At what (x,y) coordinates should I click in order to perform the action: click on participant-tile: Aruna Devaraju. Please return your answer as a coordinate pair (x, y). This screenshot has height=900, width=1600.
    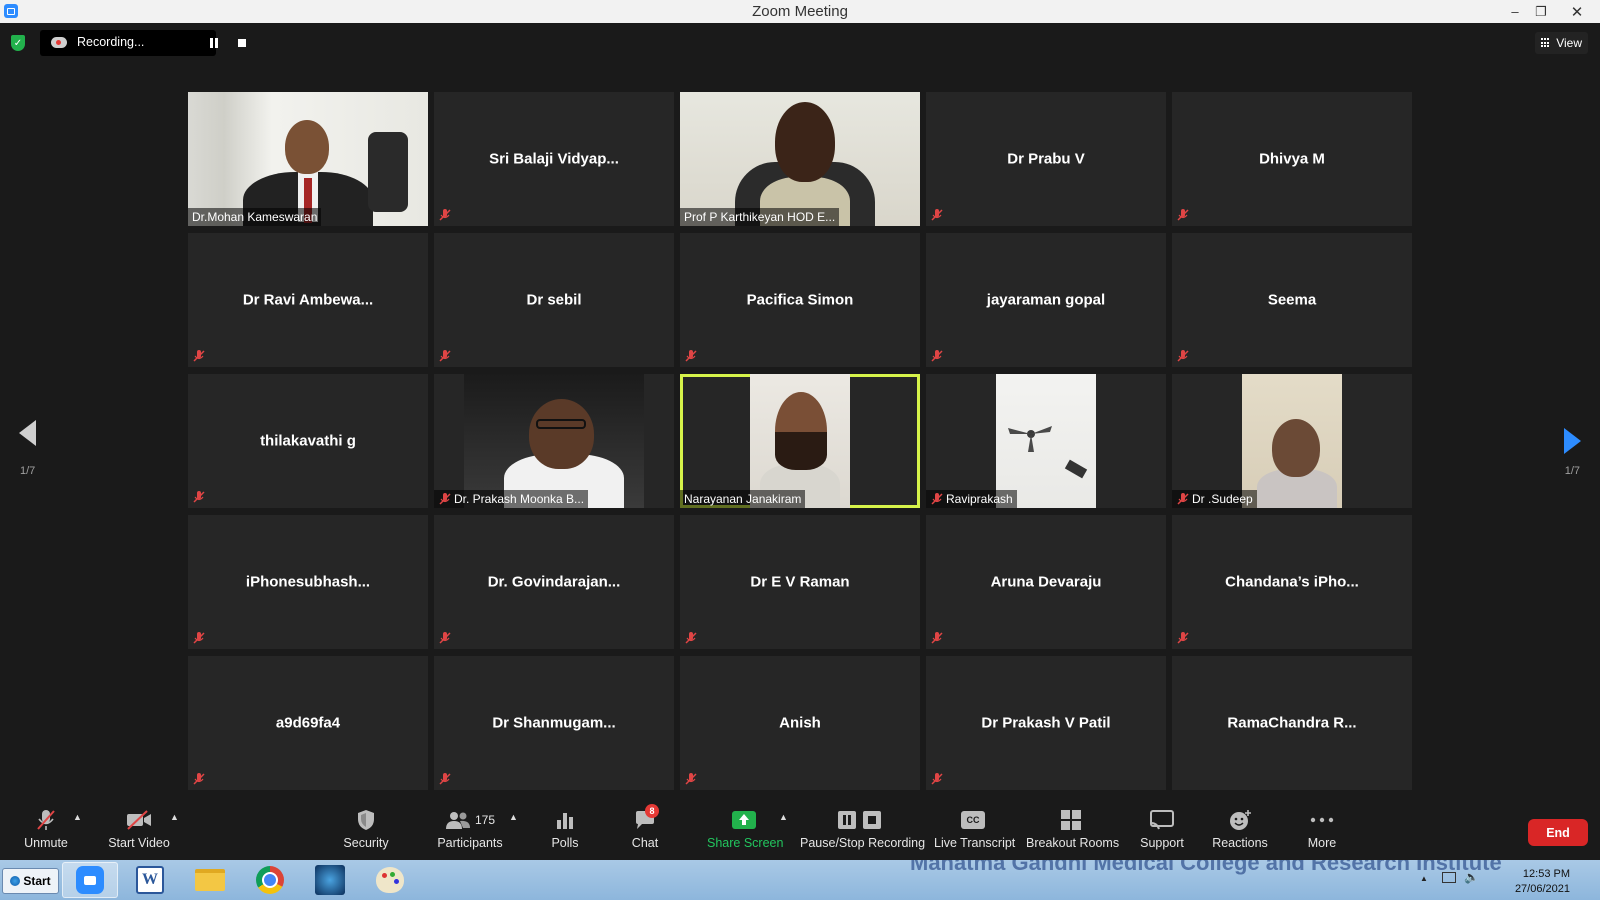
    Looking at the image, I should click on (1046, 582).